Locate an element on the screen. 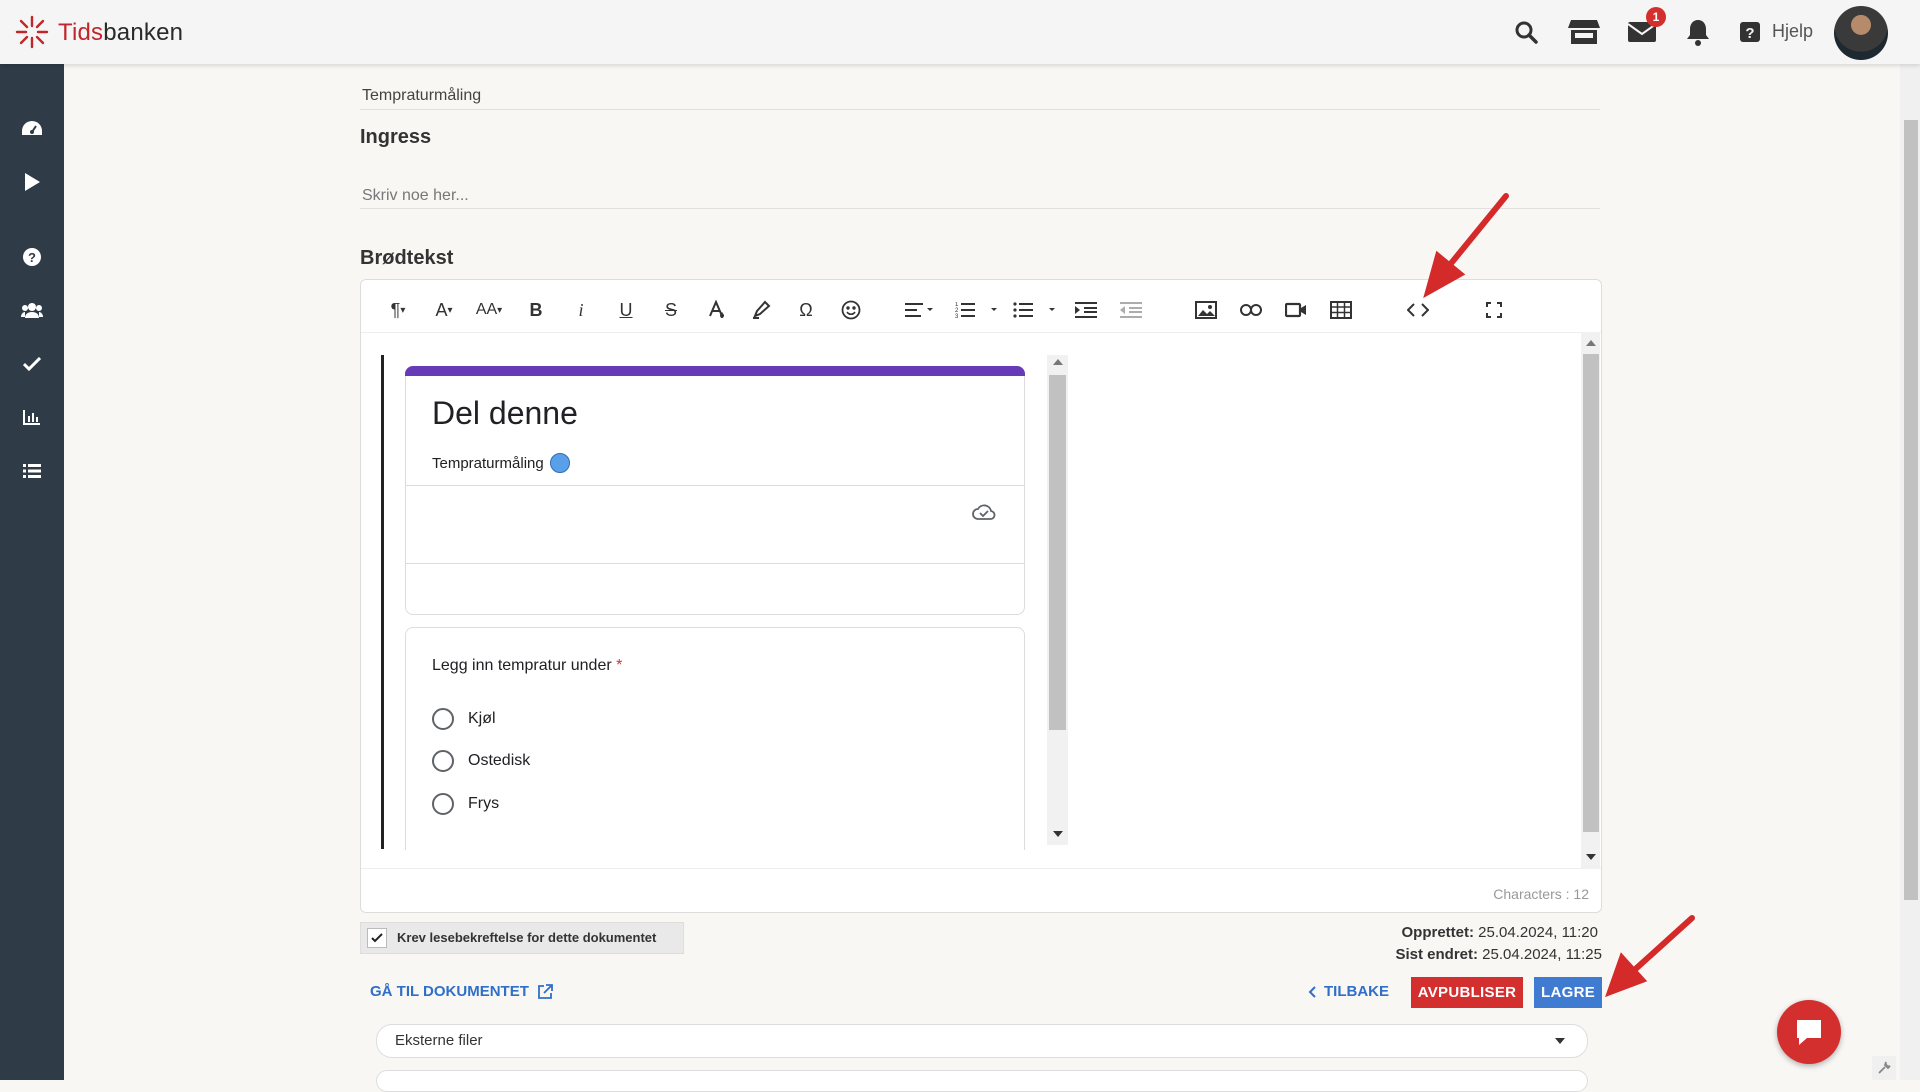 The width and height of the screenshot is (1920, 1092). chevron-left-icon is located at coordinates (1312, 991).